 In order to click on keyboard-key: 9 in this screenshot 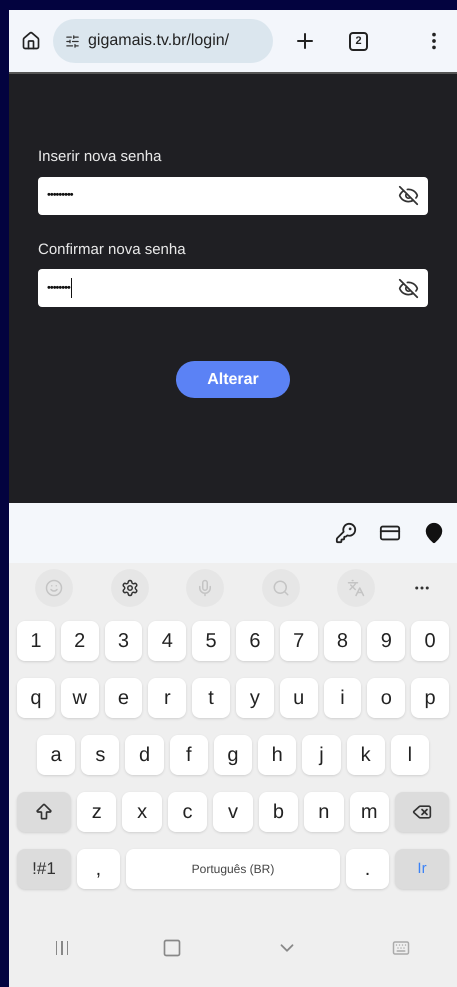, I will do `click(386, 641)`.